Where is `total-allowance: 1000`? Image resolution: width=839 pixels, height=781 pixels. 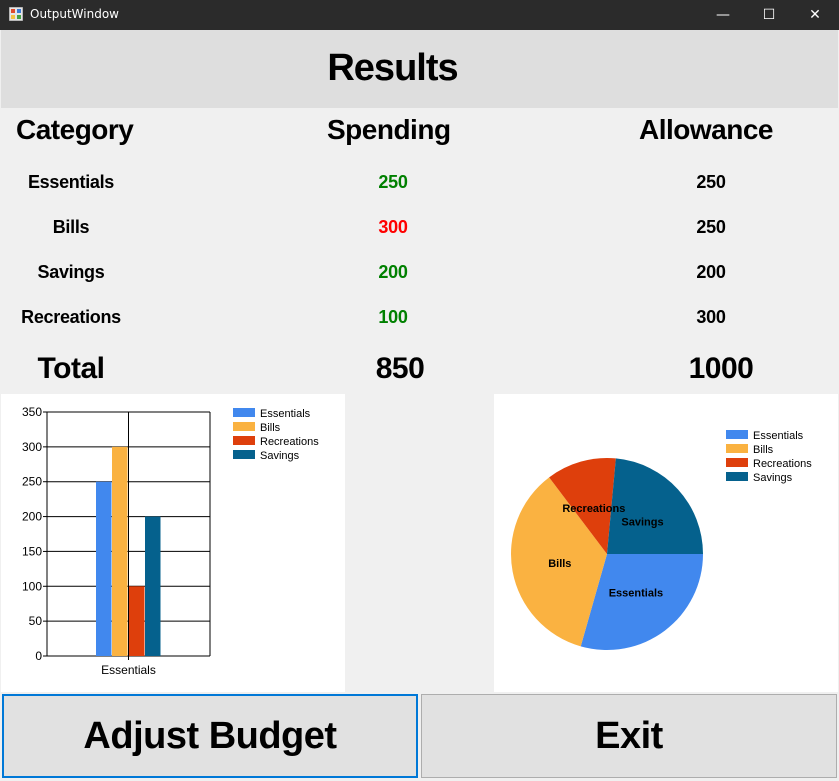 total-allowance: 1000 is located at coordinates (721, 368).